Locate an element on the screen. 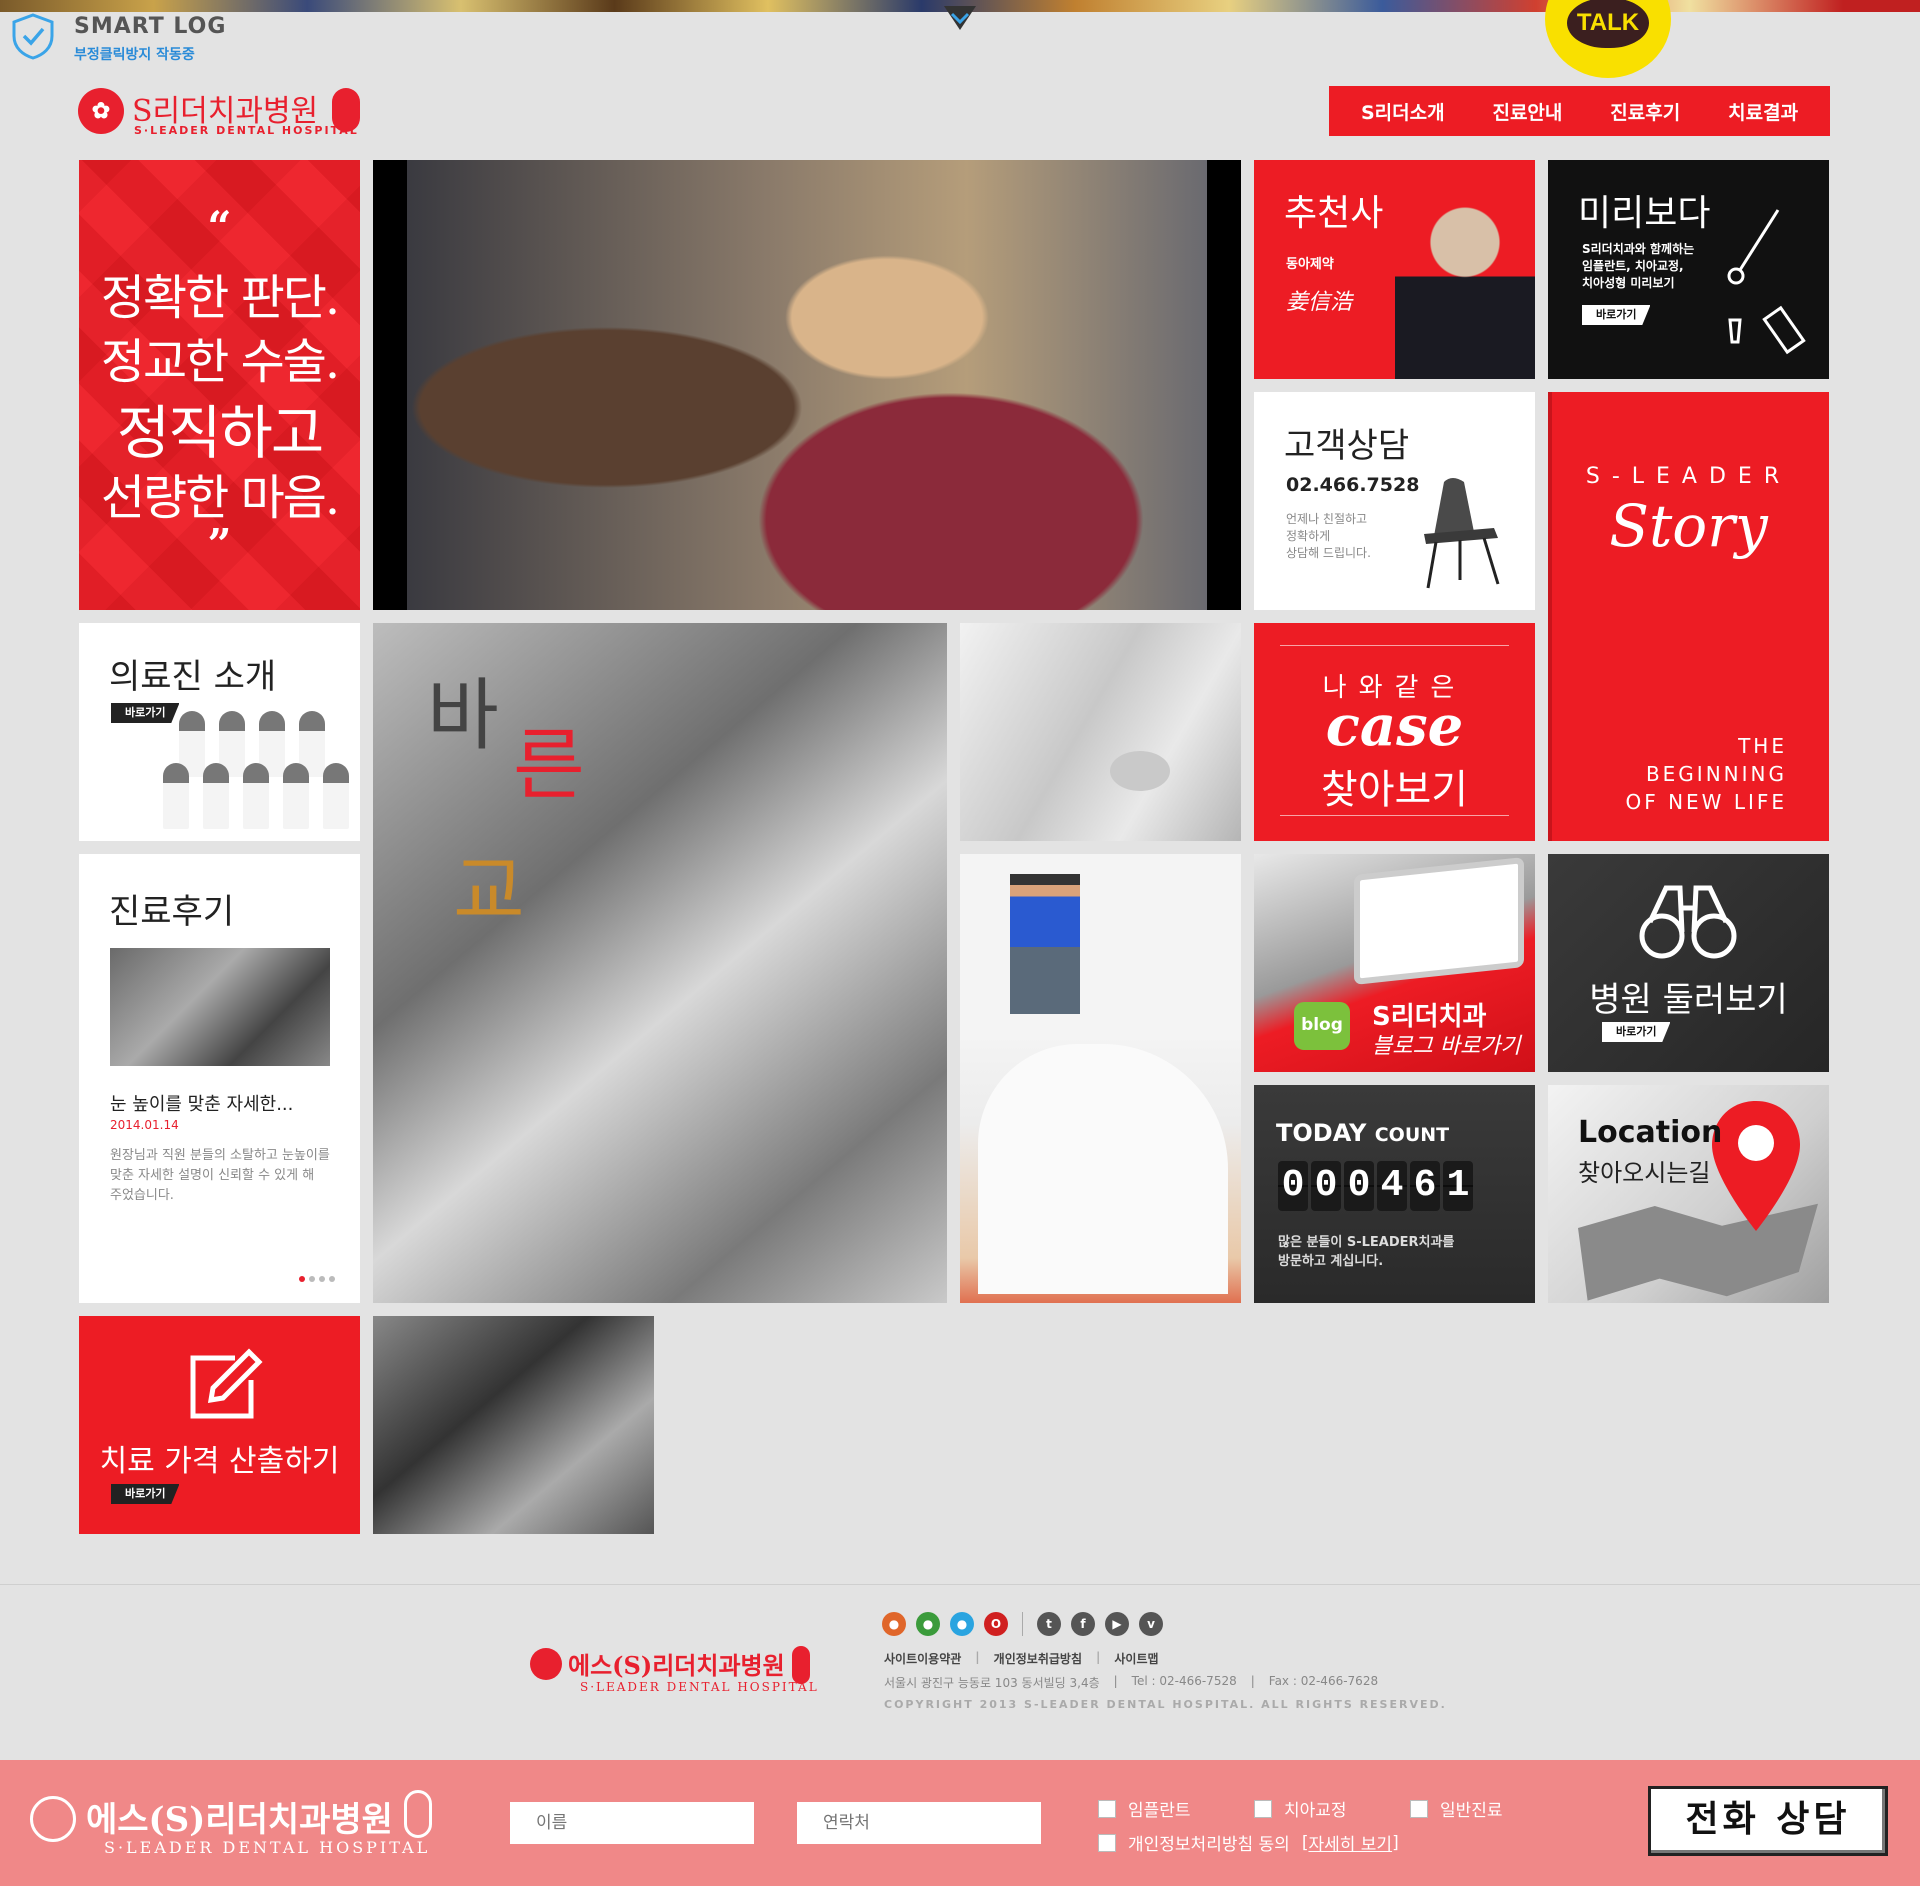  recommend-tile: 추천사 동아제약 姜信浩 is located at coordinates (1394, 269).